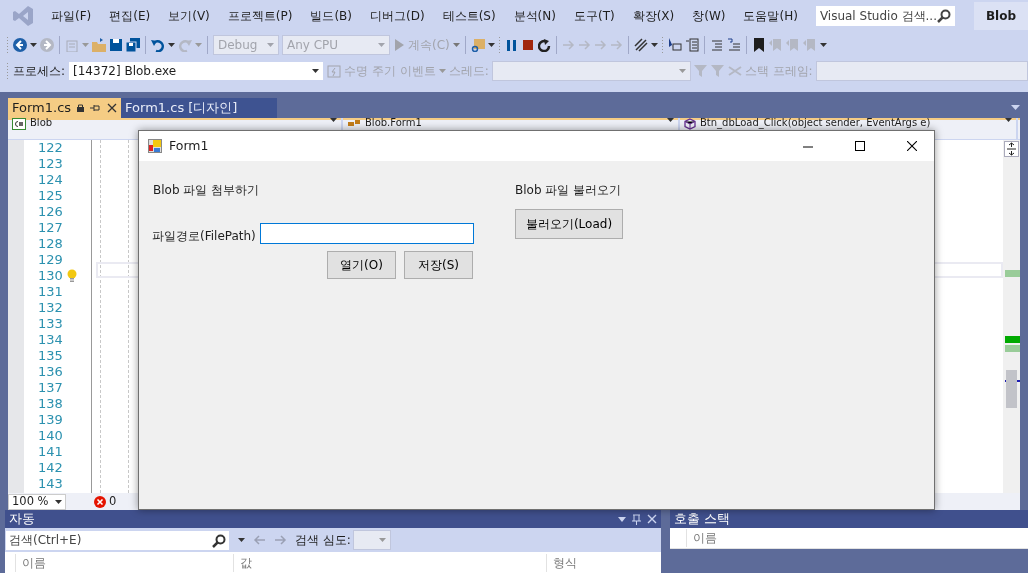 The width and height of the screenshot is (1028, 573). I want to click on line-number: 131, so click(50, 292).